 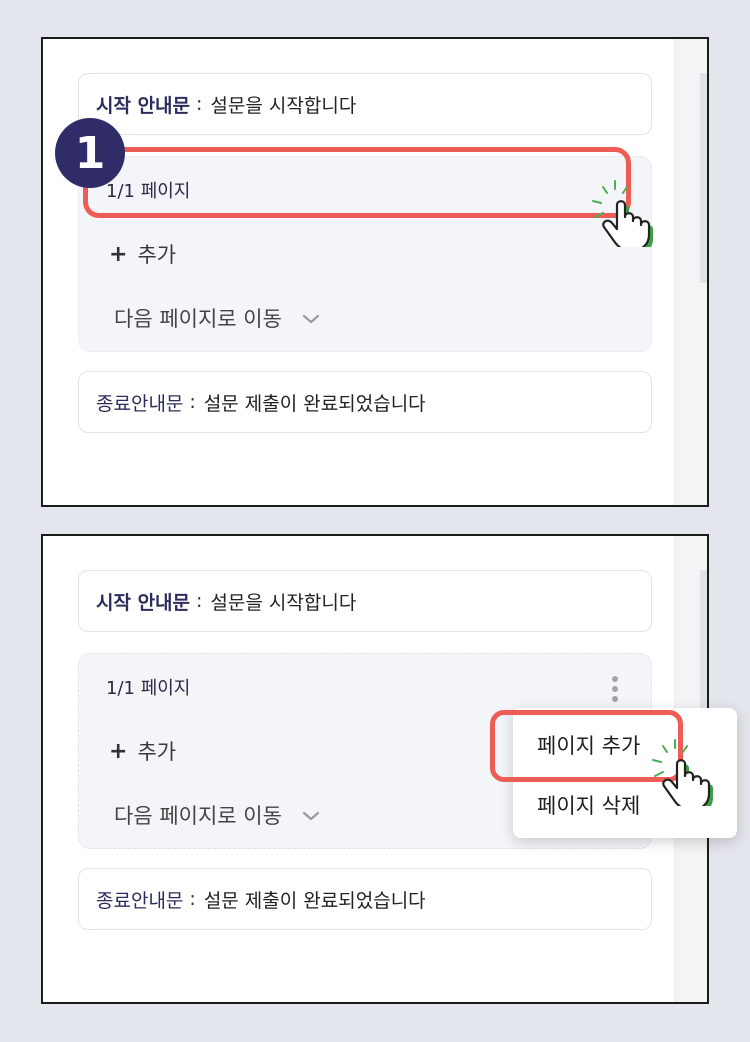 I want to click on page-title: 1/1 페이지, so click(x=148, y=687).